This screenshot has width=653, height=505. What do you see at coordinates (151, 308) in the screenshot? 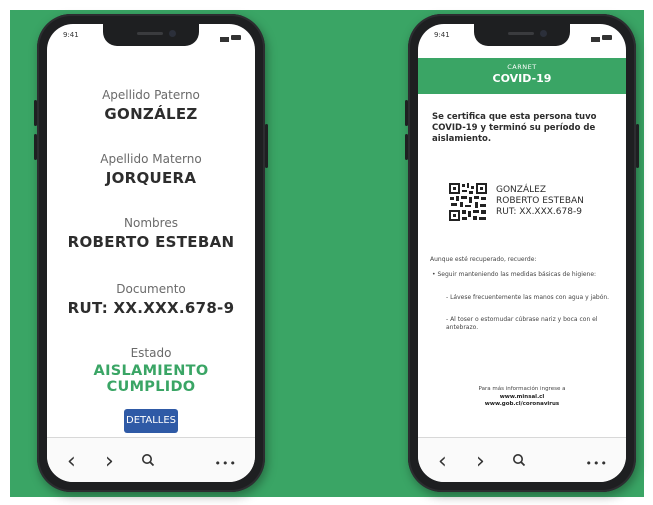
I see `field-value: RUT: XX.XXX.678-9` at bounding box center [151, 308].